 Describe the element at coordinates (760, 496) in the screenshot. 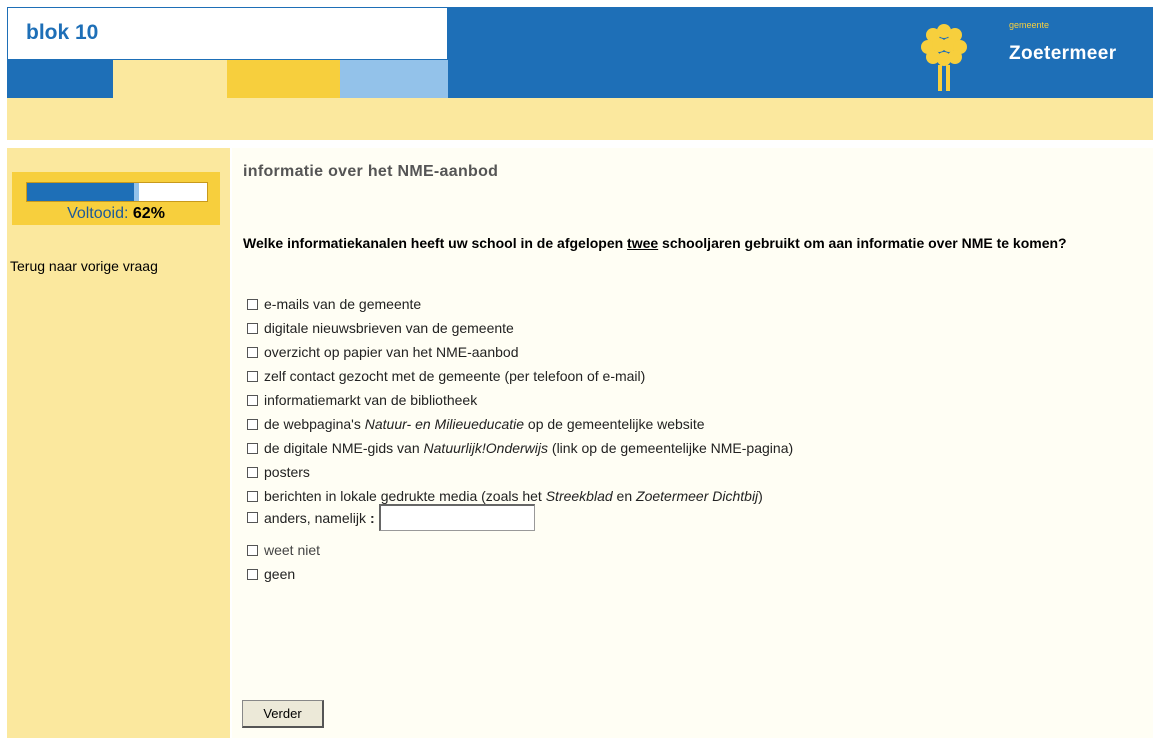

I see `option-label-part: )` at that location.